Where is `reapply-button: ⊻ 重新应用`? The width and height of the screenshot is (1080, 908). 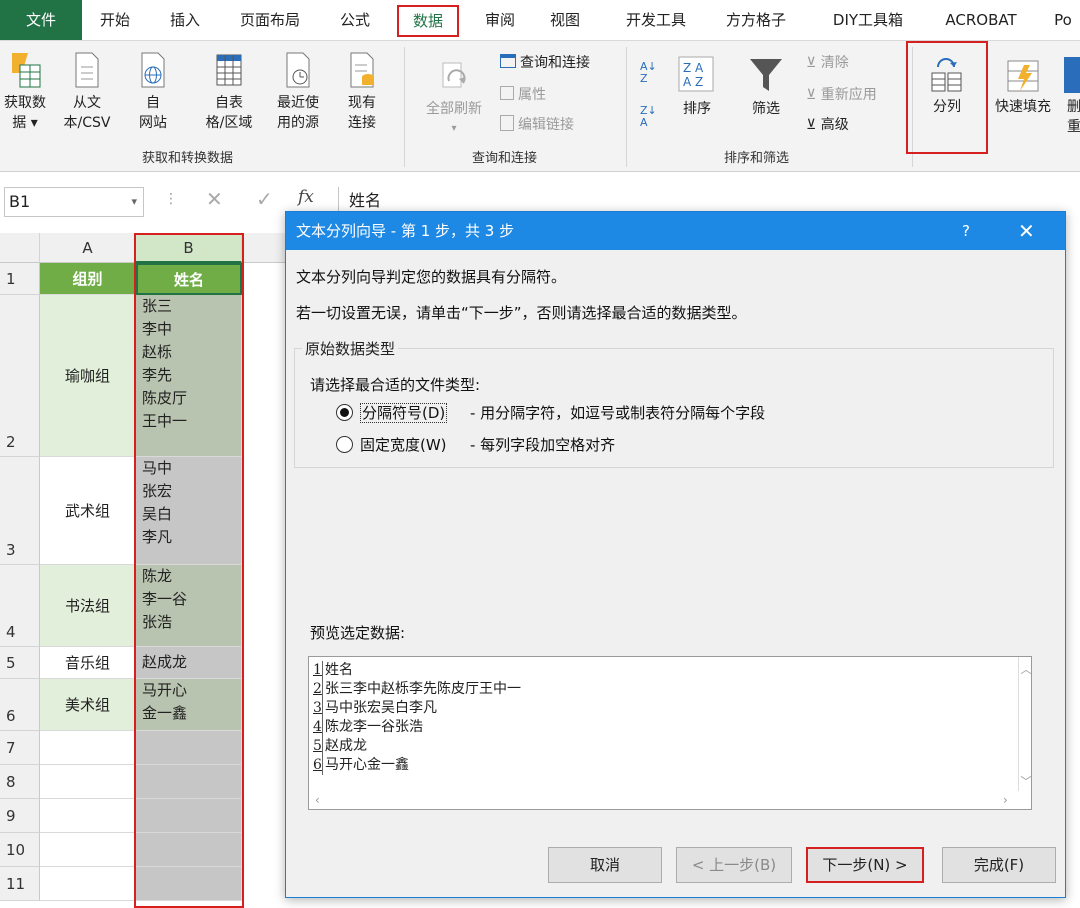 reapply-button: ⊻ 重新应用 is located at coordinates (841, 95).